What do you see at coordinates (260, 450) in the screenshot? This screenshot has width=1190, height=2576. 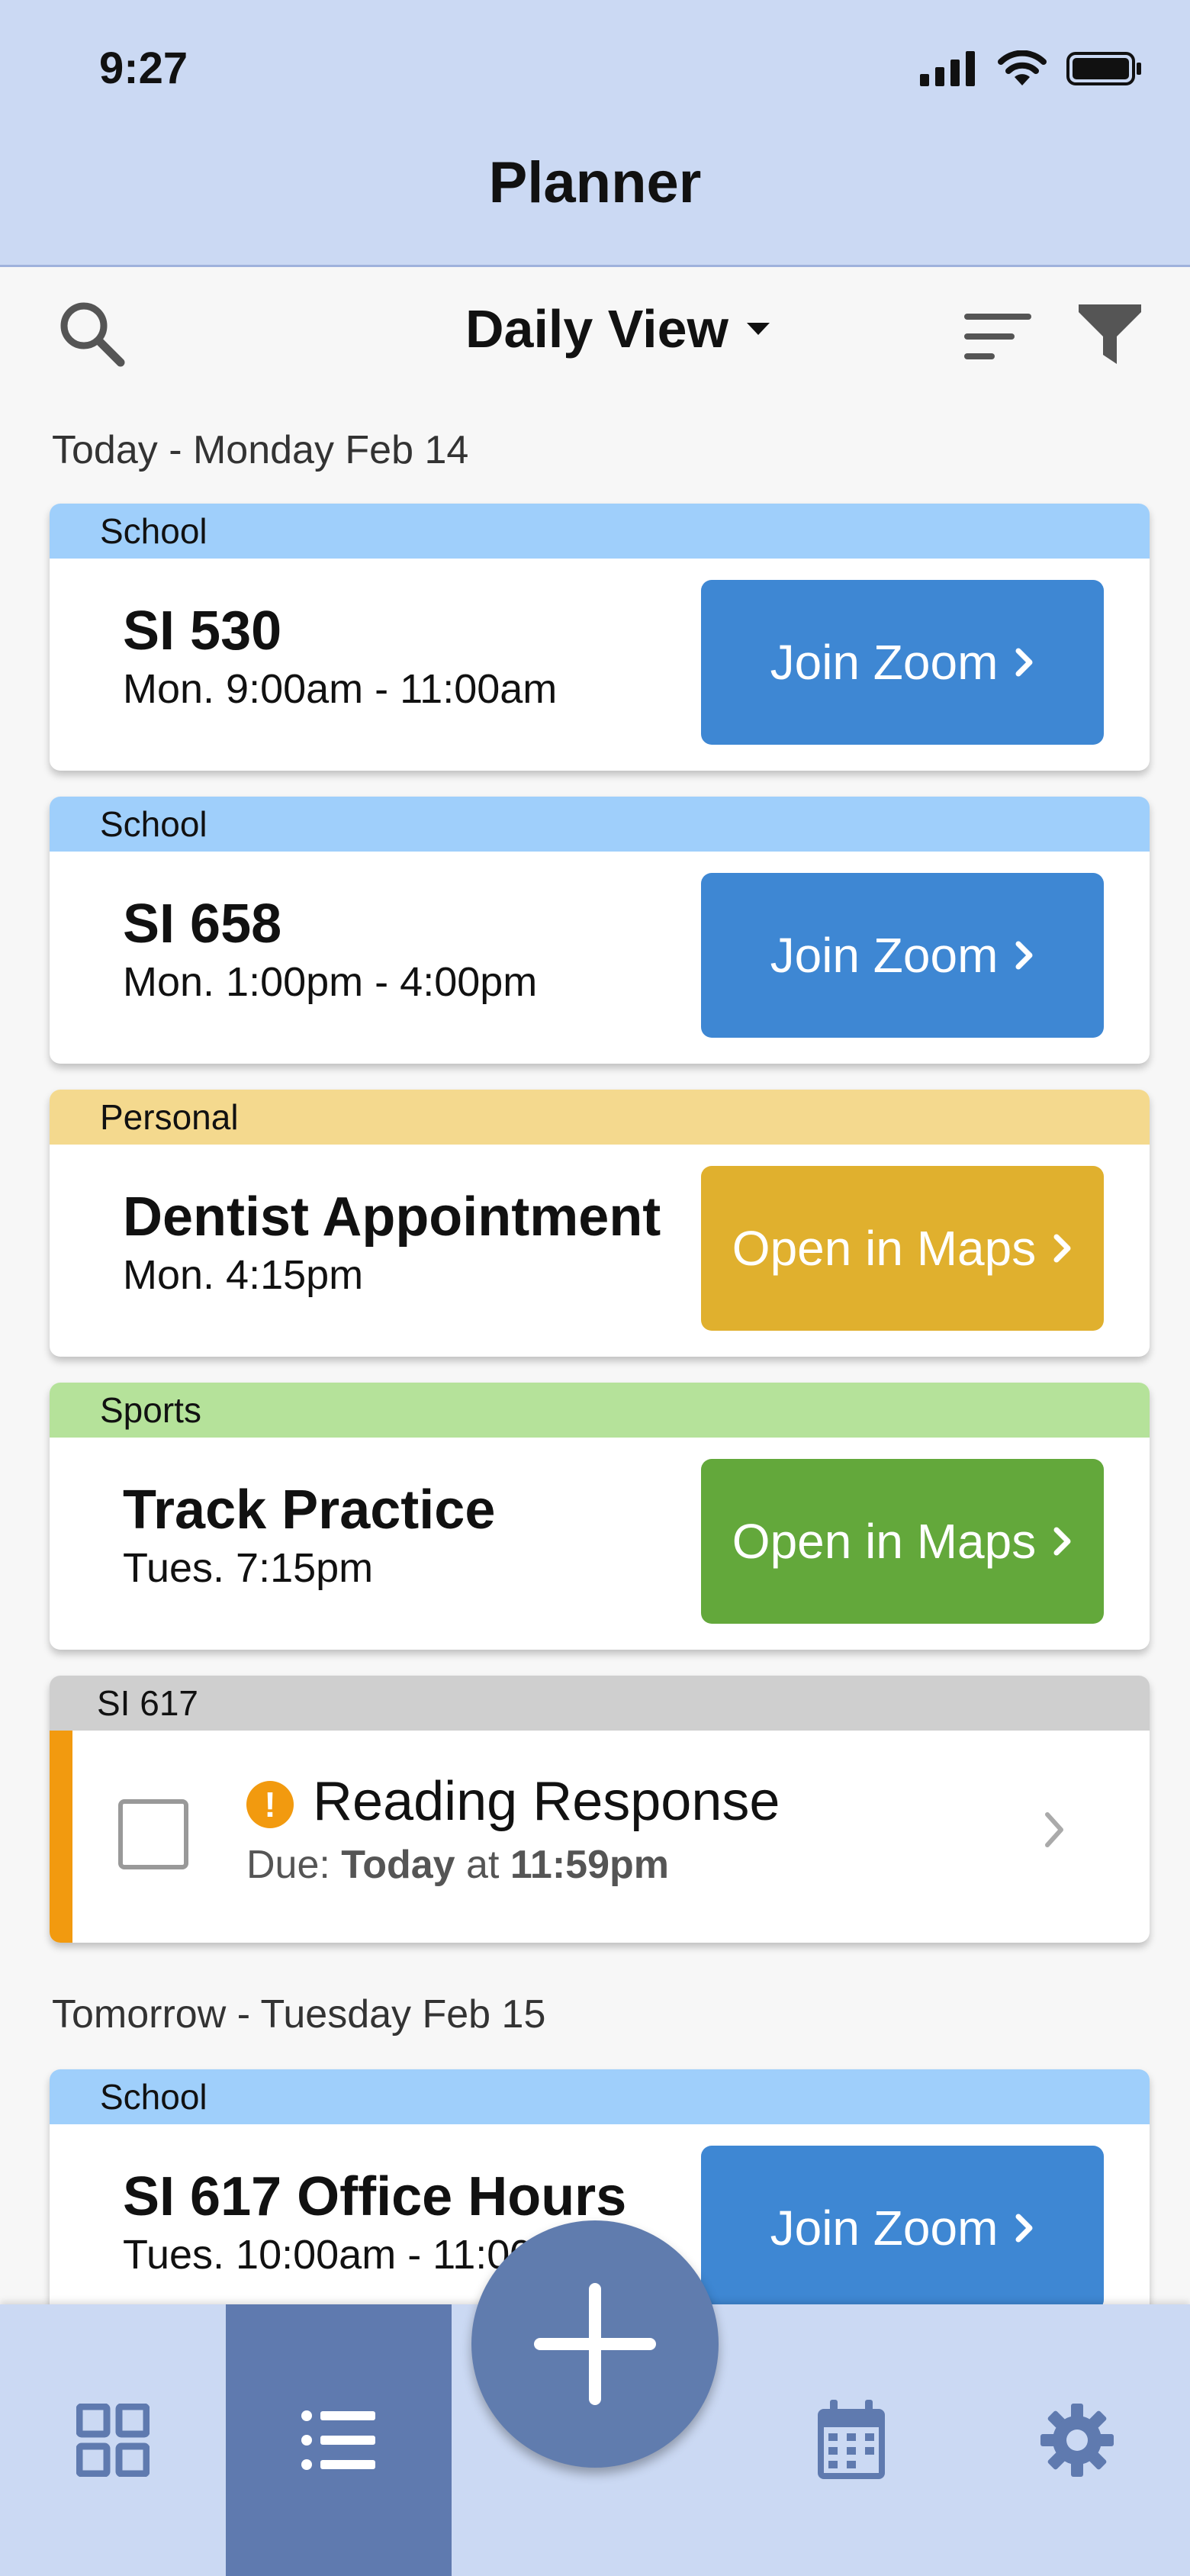 I see `day-heading-today: Today - Monday Feb 14` at bounding box center [260, 450].